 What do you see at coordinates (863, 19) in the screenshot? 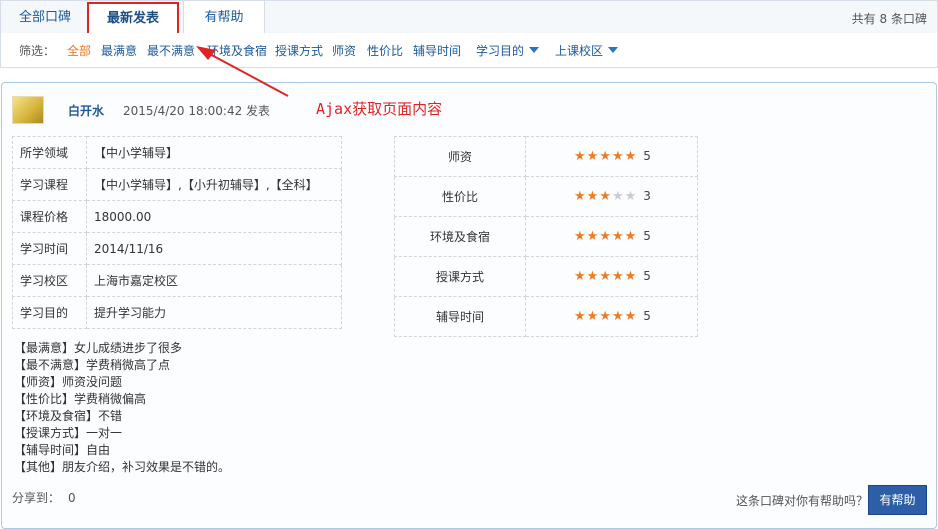
I see `review-total-prefix: 共有` at bounding box center [863, 19].